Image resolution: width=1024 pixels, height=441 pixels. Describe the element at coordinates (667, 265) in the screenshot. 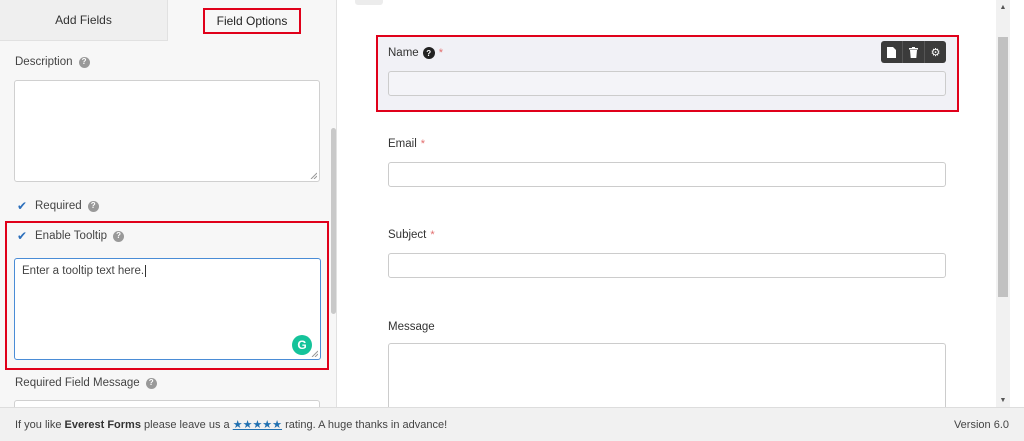

I see `subject-input` at that location.